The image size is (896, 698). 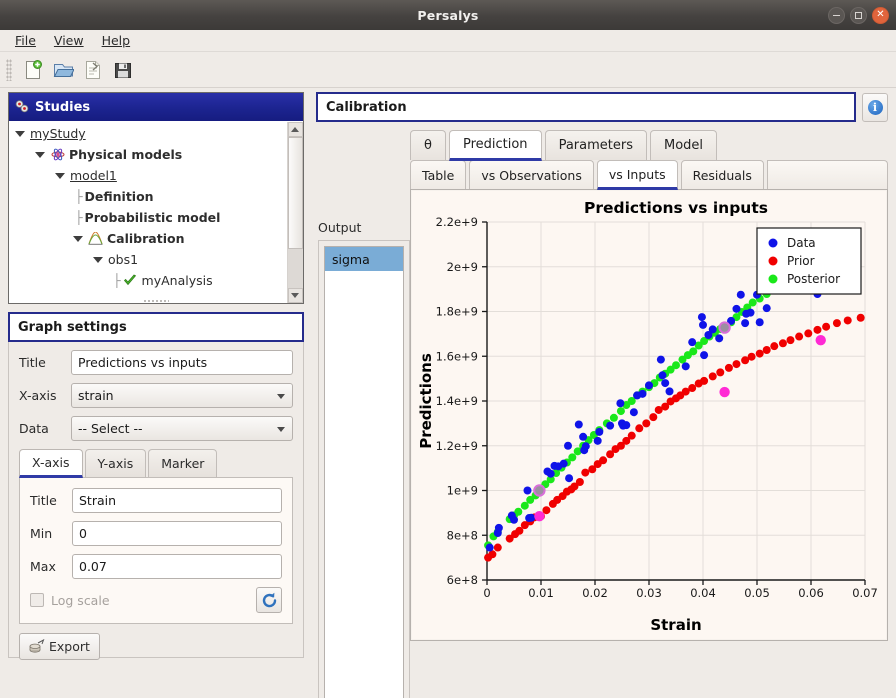 What do you see at coordinates (37, 600) in the screenshot?
I see `log-scale-checkbox` at bounding box center [37, 600].